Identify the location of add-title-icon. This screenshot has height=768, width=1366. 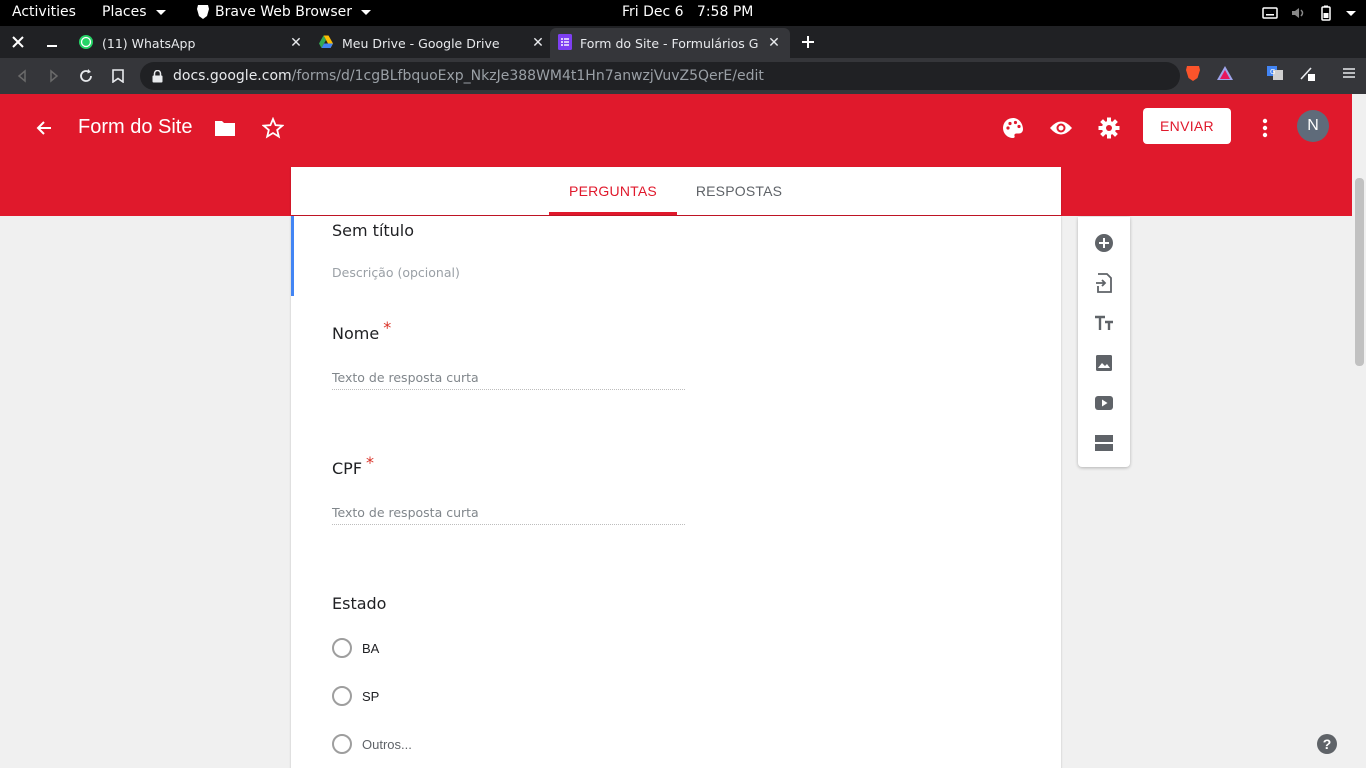
(1104, 323).